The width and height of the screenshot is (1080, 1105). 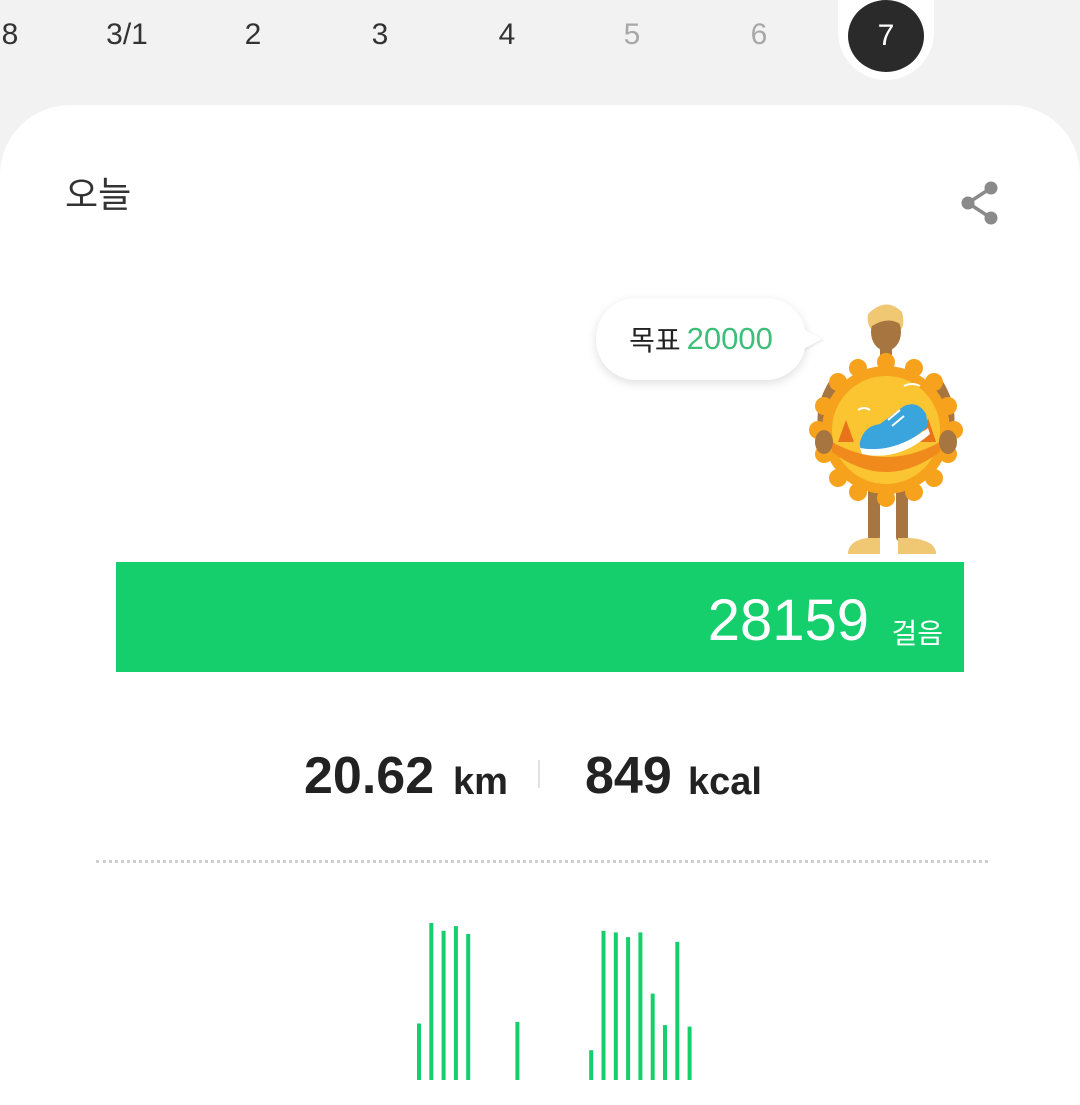 I want to click on date-item: 5, so click(x=632, y=34).